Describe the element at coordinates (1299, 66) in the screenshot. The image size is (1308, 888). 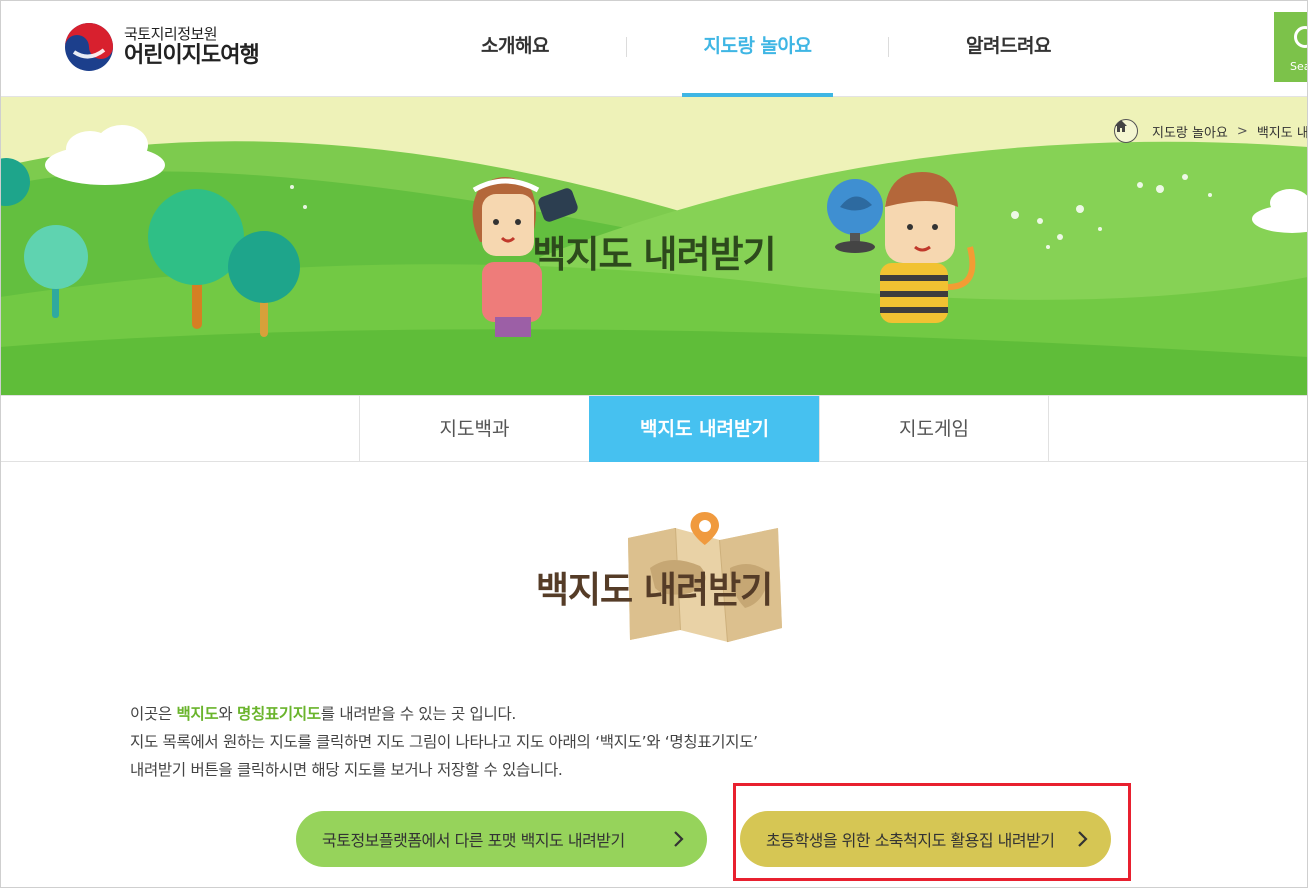
I see `search-label: Search` at that location.